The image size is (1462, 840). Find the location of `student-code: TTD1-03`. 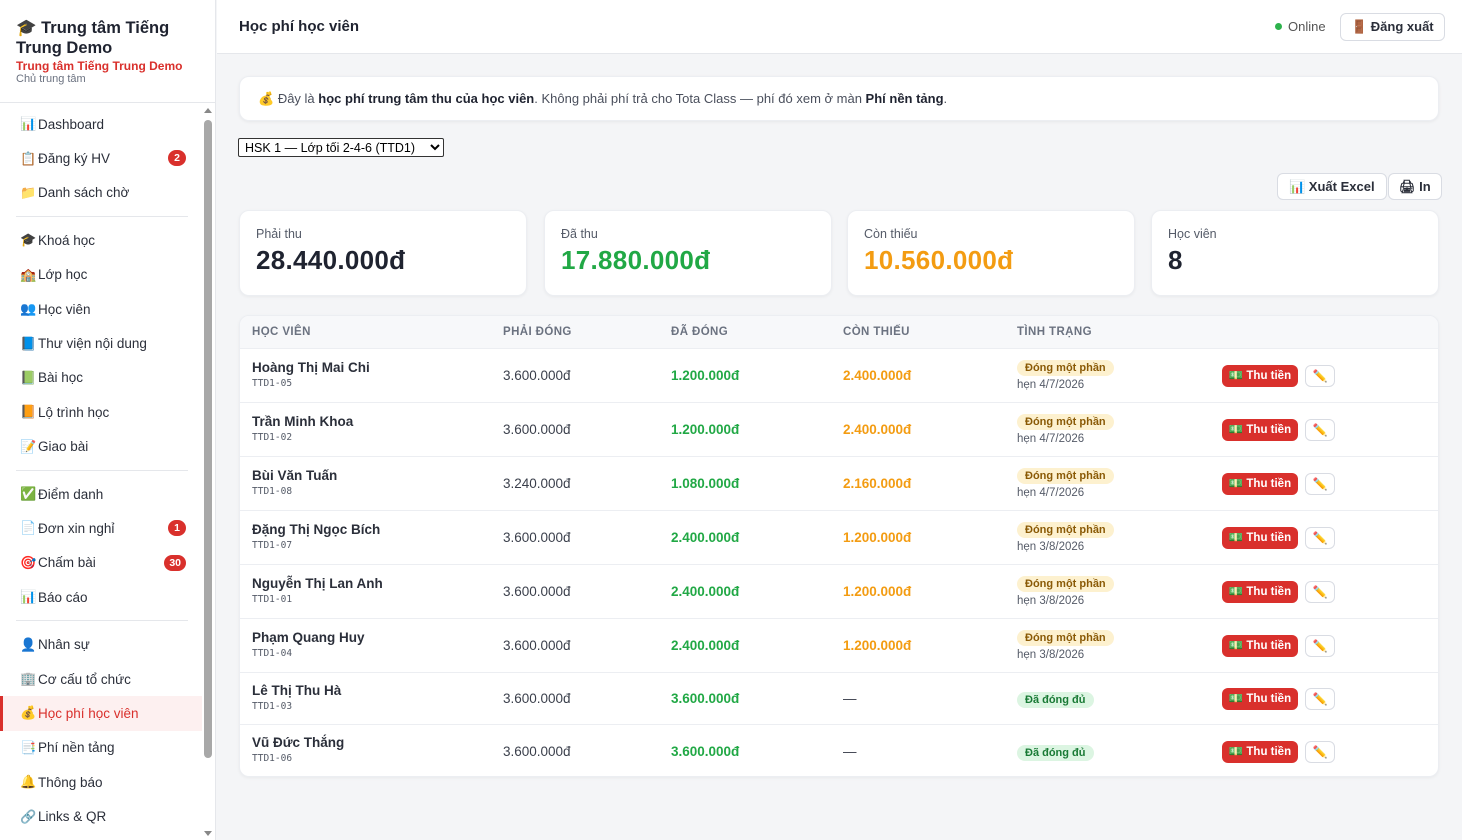

student-code: TTD1-03 is located at coordinates (272, 706).